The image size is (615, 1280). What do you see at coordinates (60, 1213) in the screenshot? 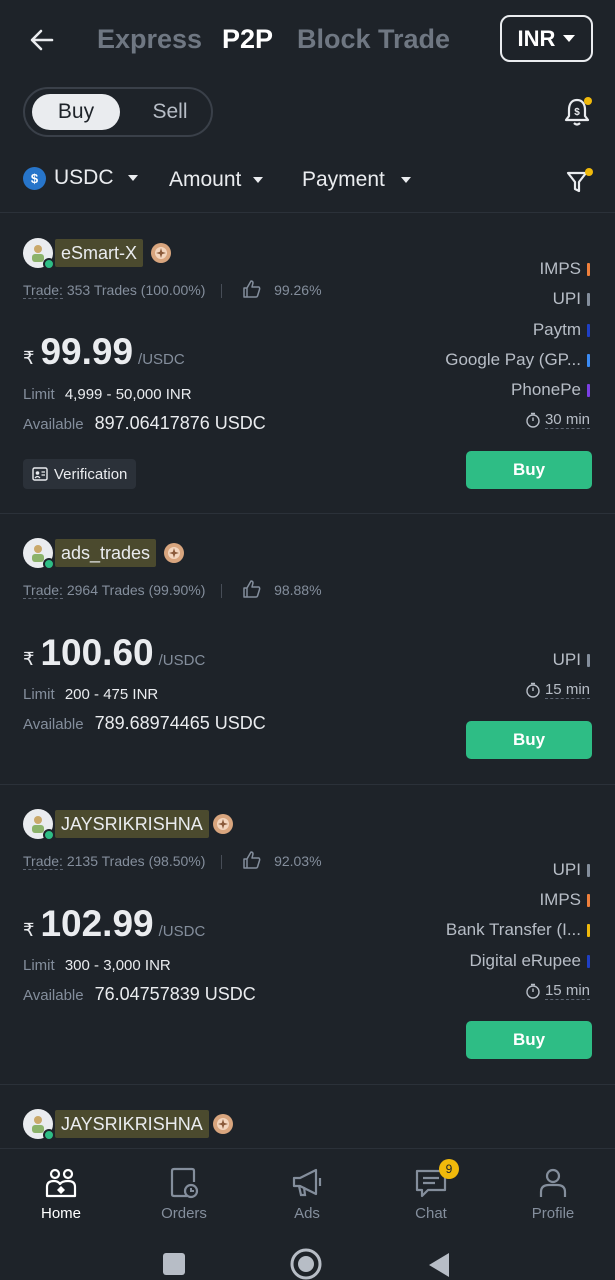
I see `nav-home-label: Home` at bounding box center [60, 1213].